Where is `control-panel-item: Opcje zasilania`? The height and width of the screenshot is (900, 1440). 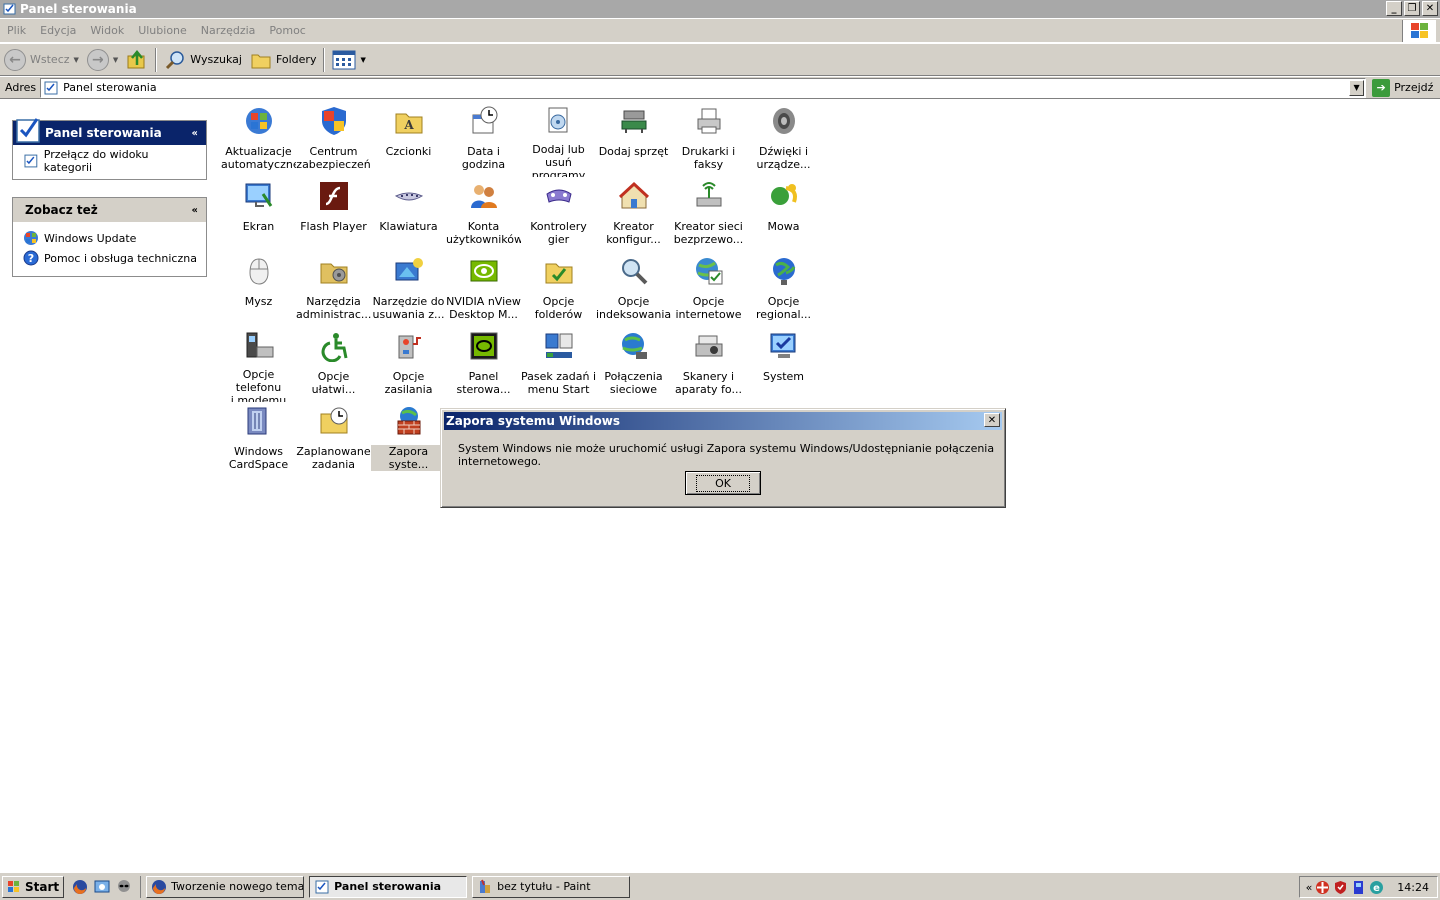
control-panel-item: Opcje zasilania is located at coordinates (408, 364).